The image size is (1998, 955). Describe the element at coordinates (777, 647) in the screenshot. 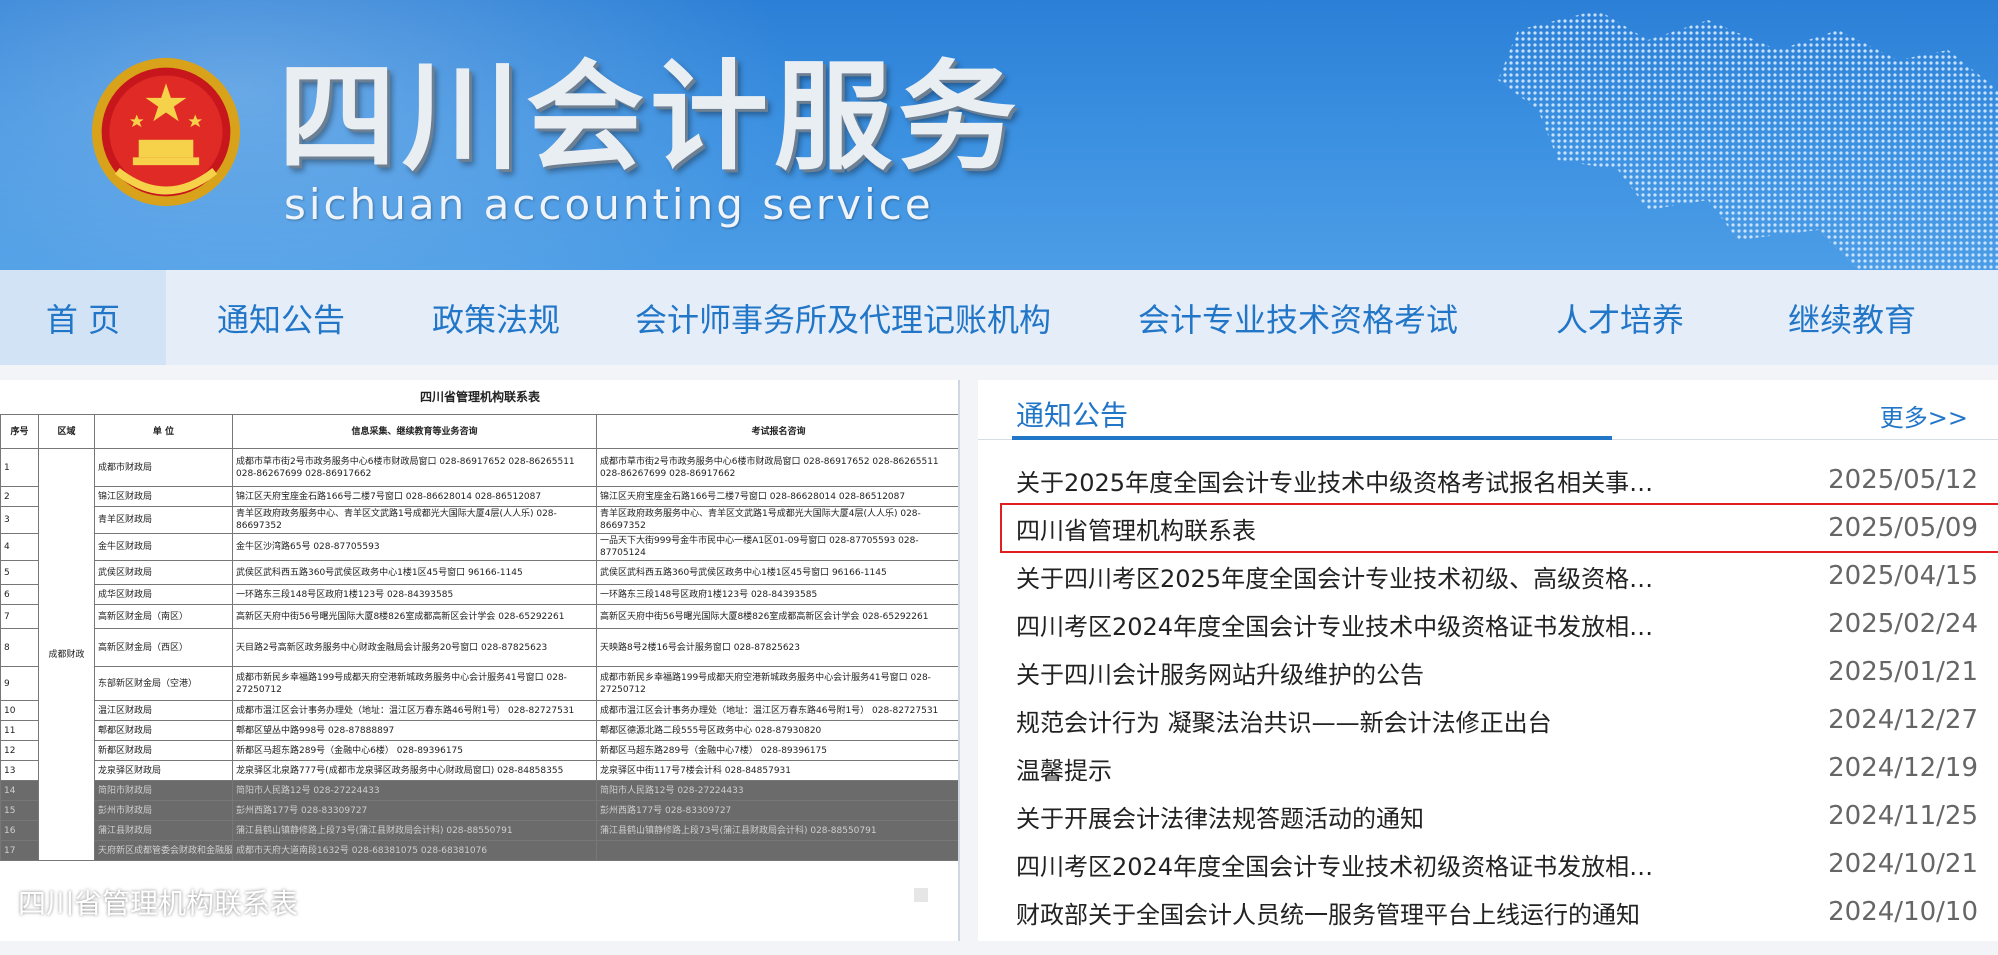

I see `table-cell: 天映路8号2楼16号会计服务窗口 028-87825623` at that location.